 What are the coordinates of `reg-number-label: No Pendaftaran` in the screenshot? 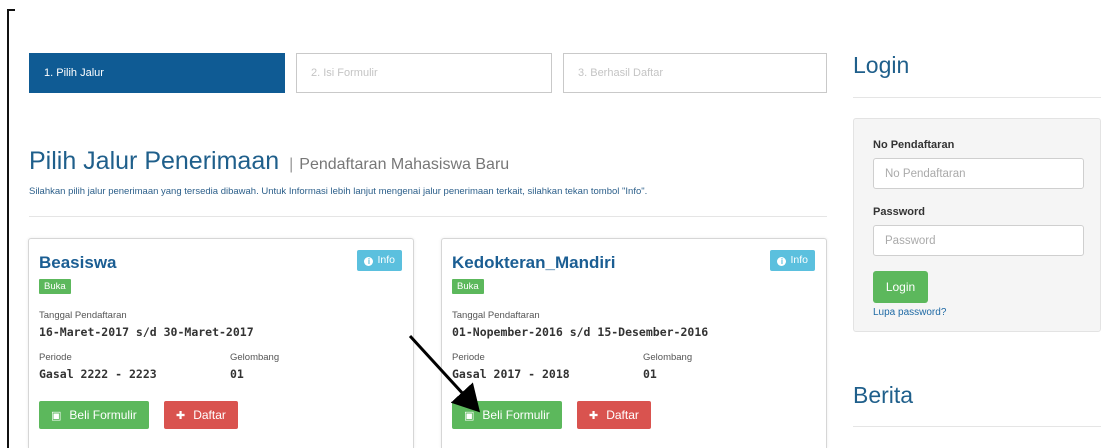 It's located at (914, 145).